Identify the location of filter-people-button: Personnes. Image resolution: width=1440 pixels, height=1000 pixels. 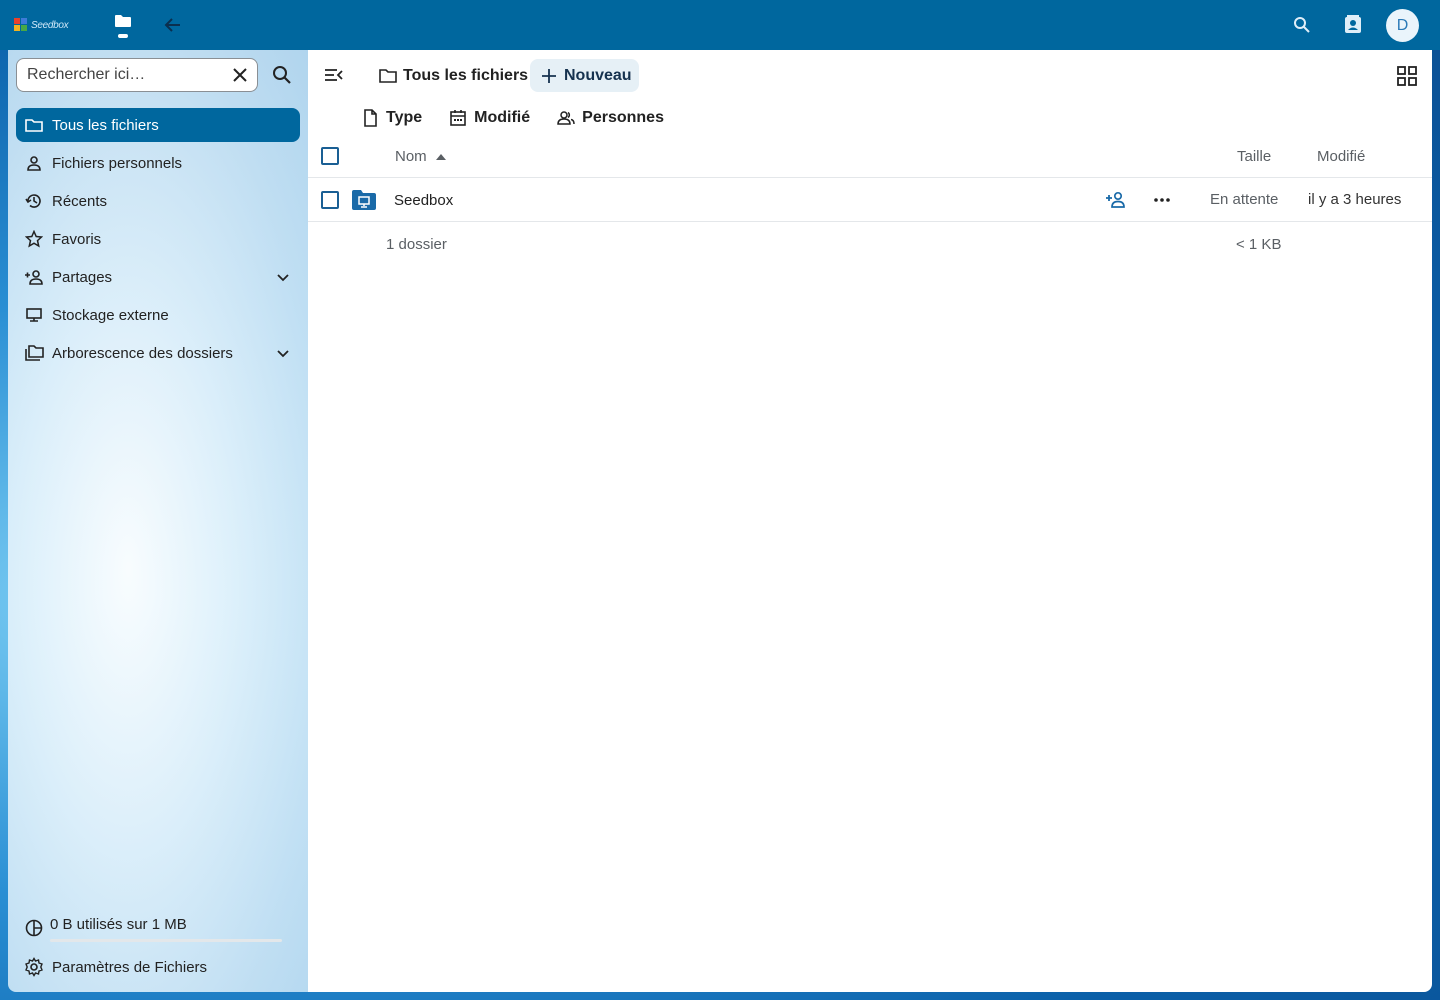
(610, 118).